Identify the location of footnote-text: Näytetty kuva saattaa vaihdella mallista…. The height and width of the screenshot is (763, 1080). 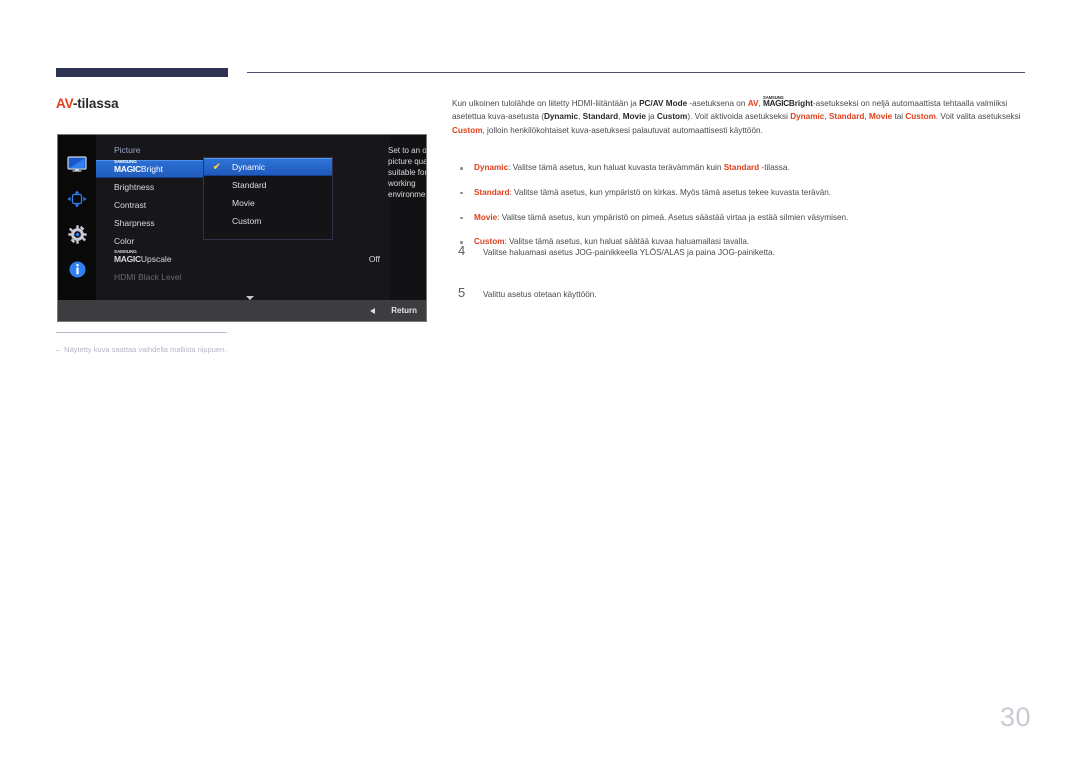
(145, 349).